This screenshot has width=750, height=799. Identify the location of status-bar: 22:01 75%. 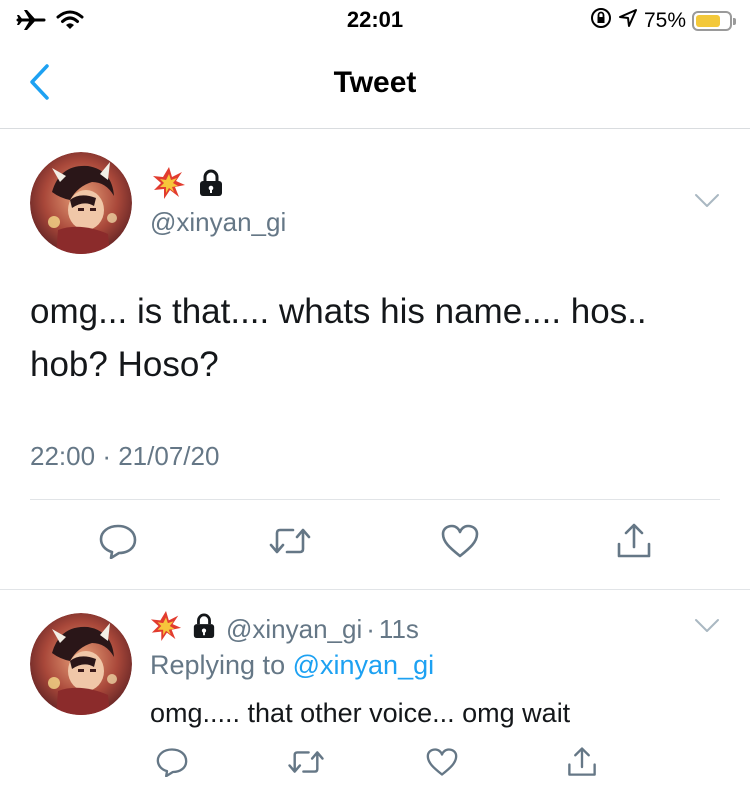
(375, 20).